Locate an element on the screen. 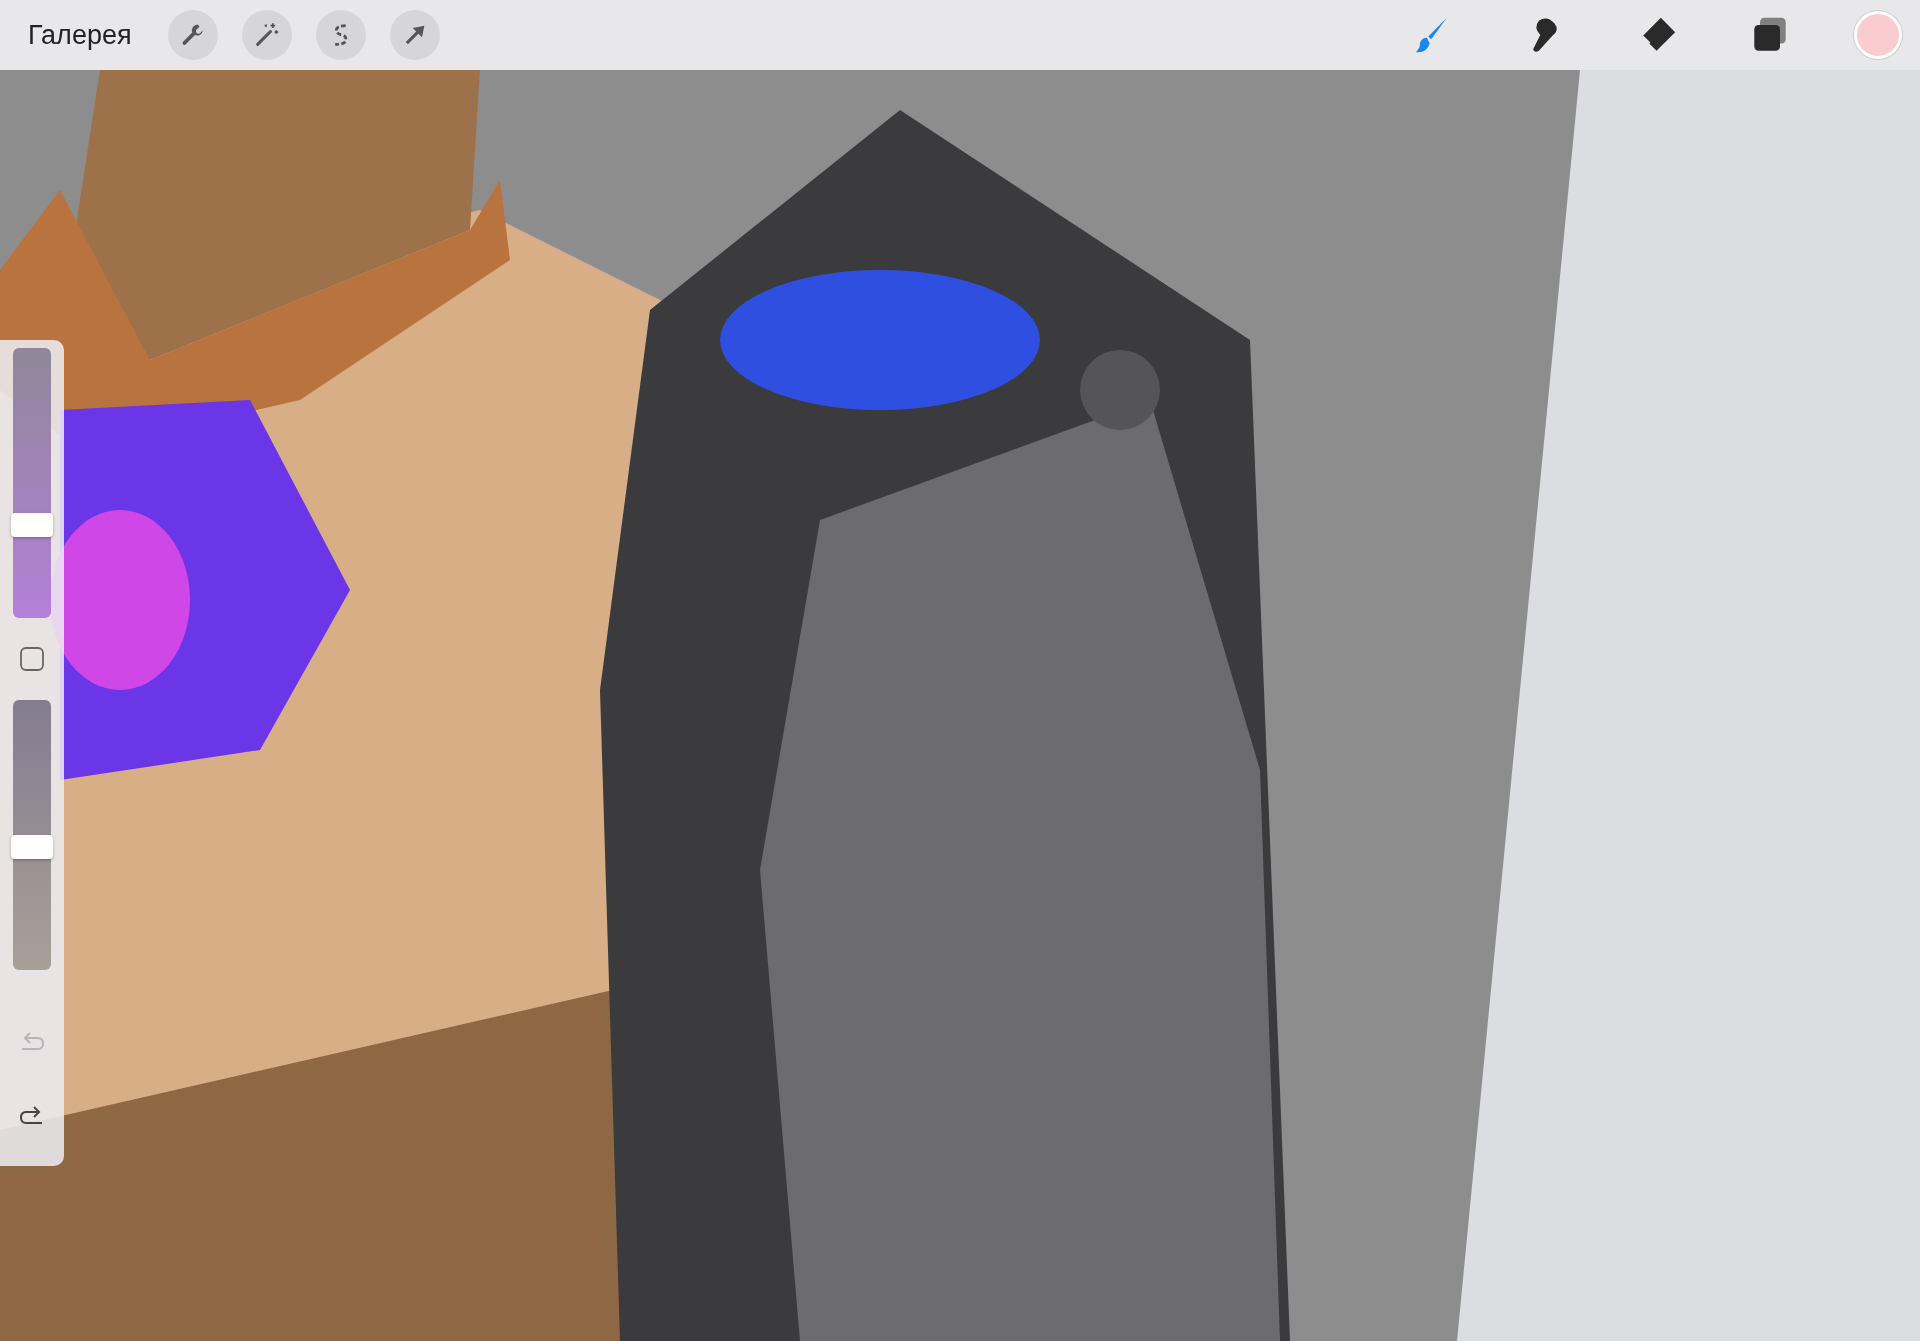 Image resolution: width=1920 pixels, height=1341 pixels. color-swatch is located at coordinates (1878, 35).